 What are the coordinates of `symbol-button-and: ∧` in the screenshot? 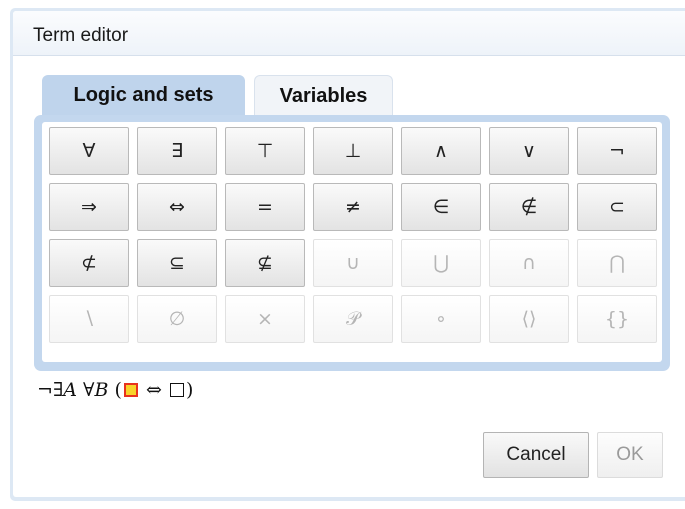 It's located at (441, 151).